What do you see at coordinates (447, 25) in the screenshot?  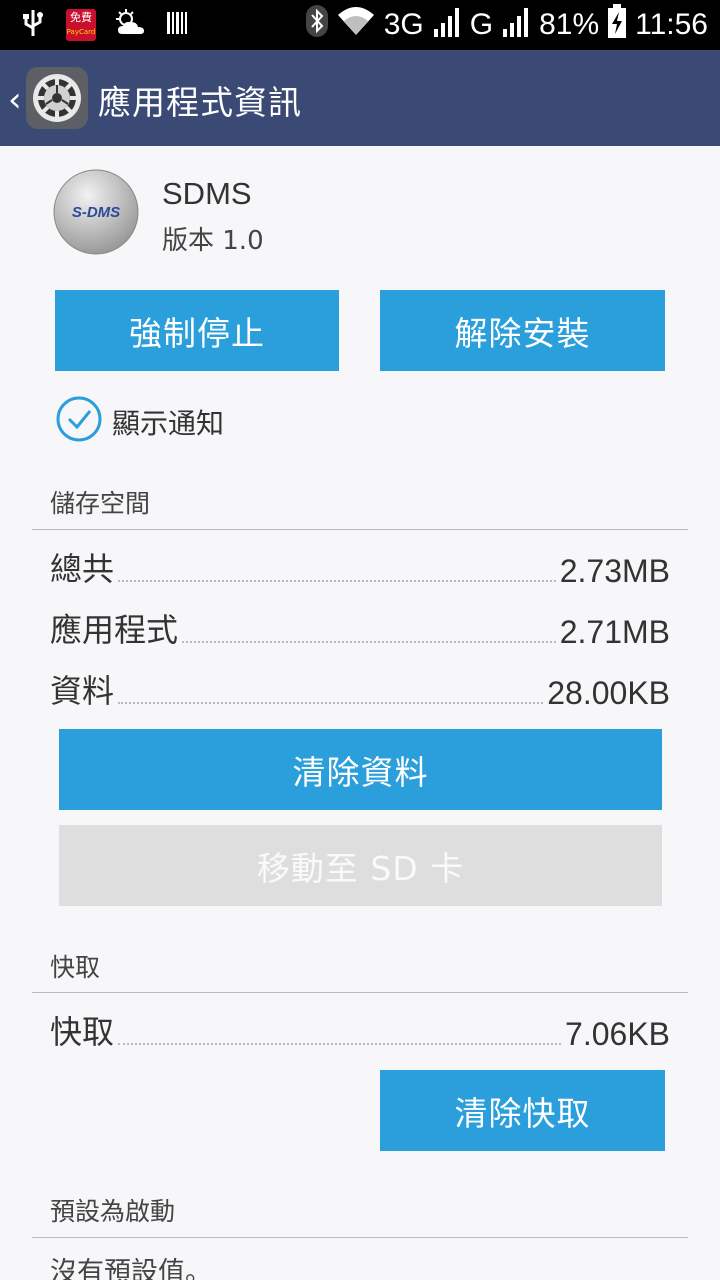 I see `signal-icon` at bounding box center [447, 25].